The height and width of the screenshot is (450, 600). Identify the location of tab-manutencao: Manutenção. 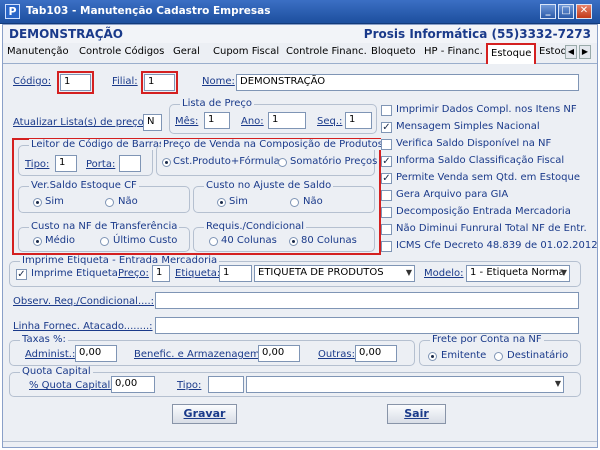
(38, 51).